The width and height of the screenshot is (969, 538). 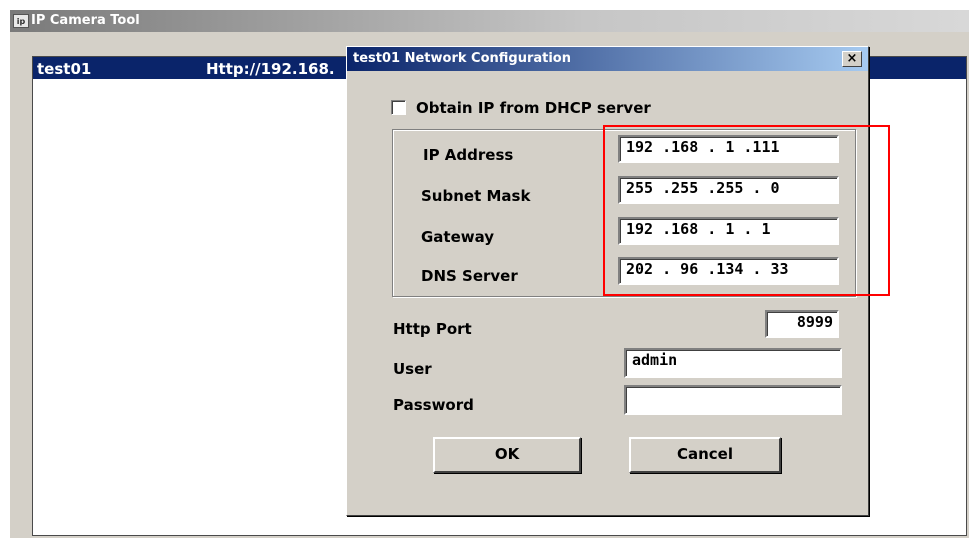 What do you see at coordinates (85, 20) in the screenshot?
I see `app-title: IP Camera Tool` at bounding box center [85, 20].